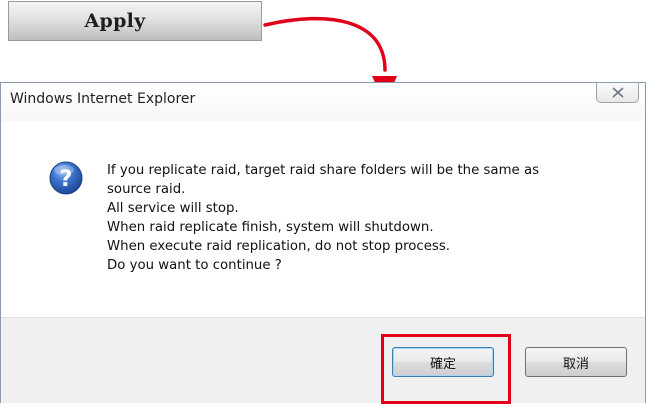 This screenshot has width=649, height=407. I want to click on dialog-title: Windows Internet Explorer, so click(103, 99).